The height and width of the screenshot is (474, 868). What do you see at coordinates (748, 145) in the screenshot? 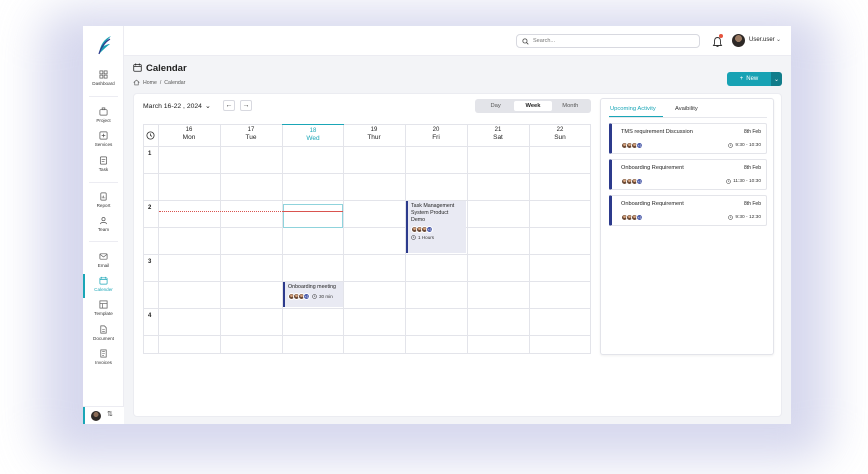
I see `activity-time: 9:30 - 10:30` at bounding box center [748, 145].